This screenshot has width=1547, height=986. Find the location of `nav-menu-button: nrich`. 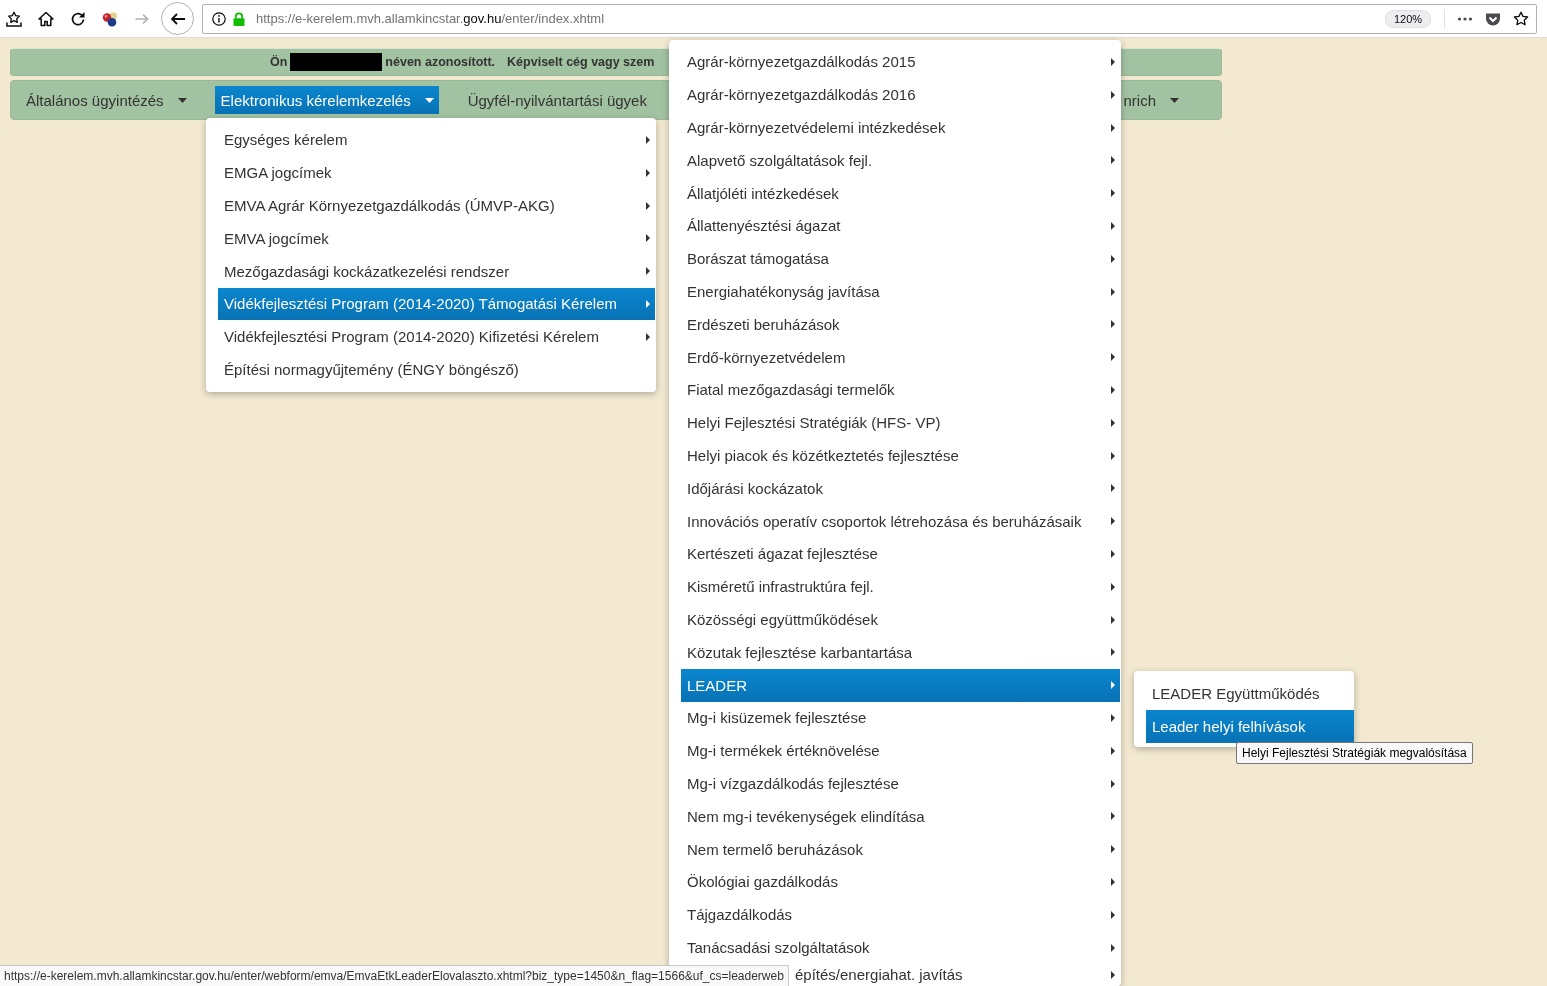

nav-menu-button: nrich is located at coordinates (1154, 100).